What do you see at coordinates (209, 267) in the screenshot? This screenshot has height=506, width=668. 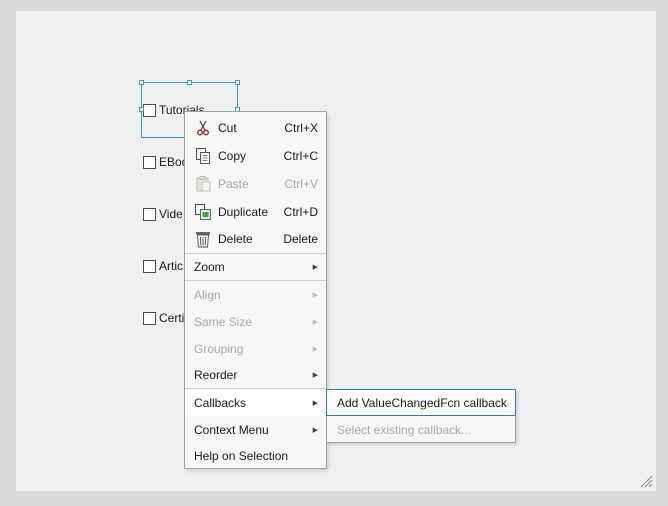 I see `menu-item-label: Zoom` at bounding box center [209, 267].